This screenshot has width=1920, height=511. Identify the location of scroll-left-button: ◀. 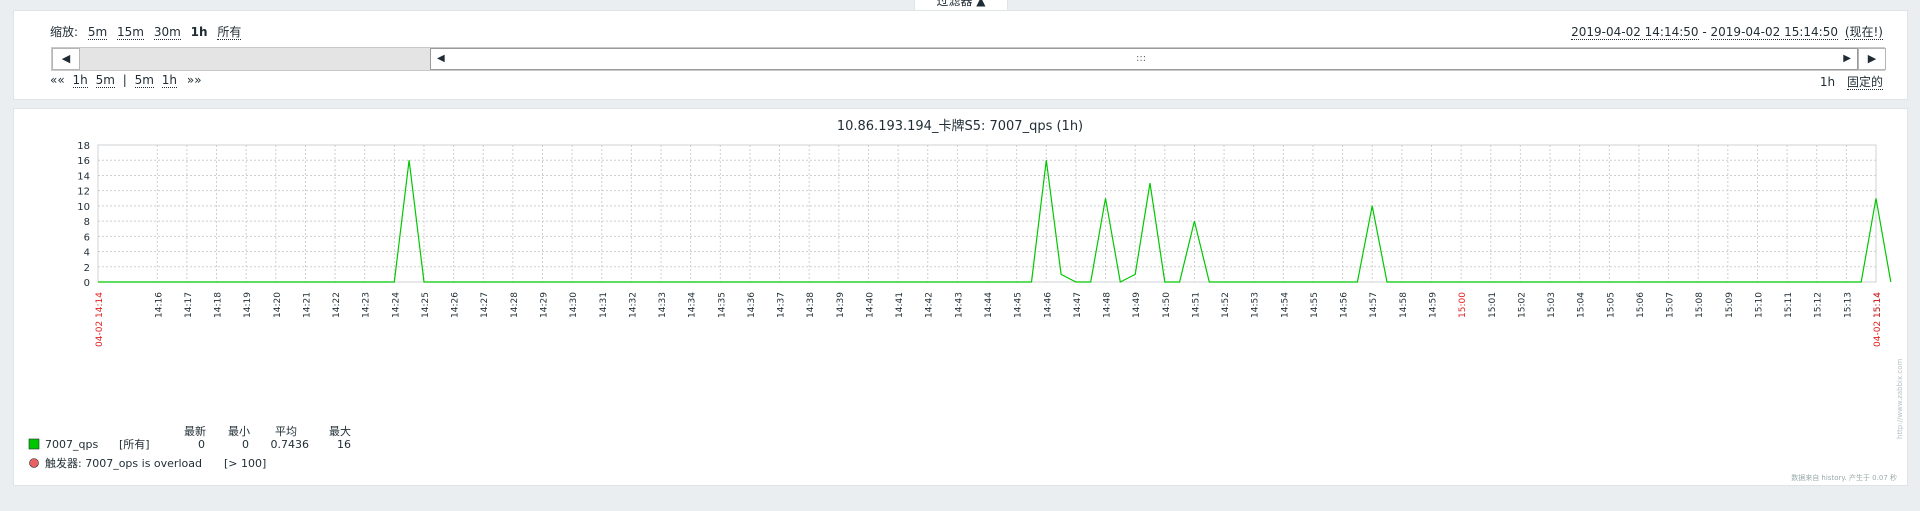
(66, 59).